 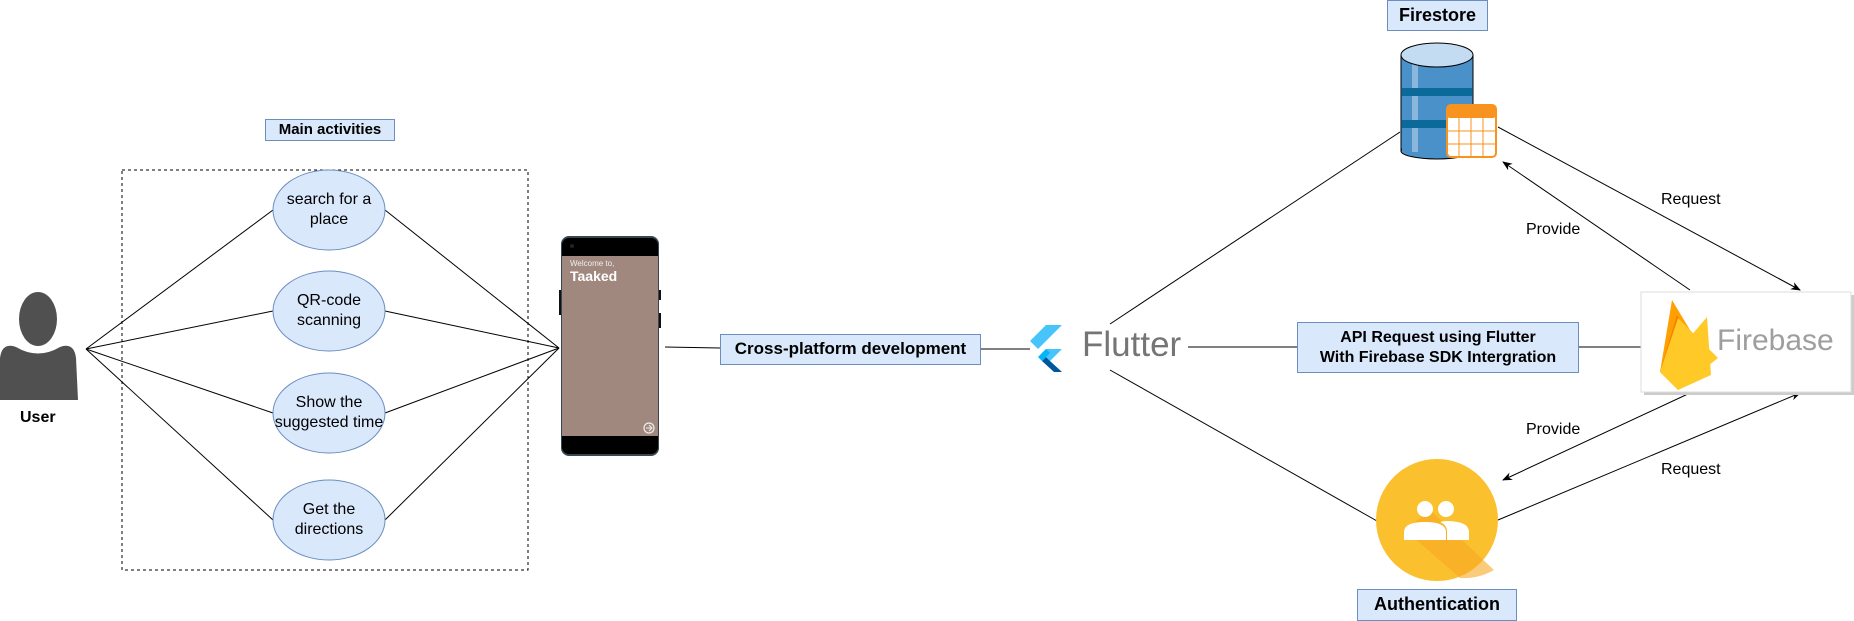 I want to click on use-case-directions: Get the directions, so click(x=329, y=520).